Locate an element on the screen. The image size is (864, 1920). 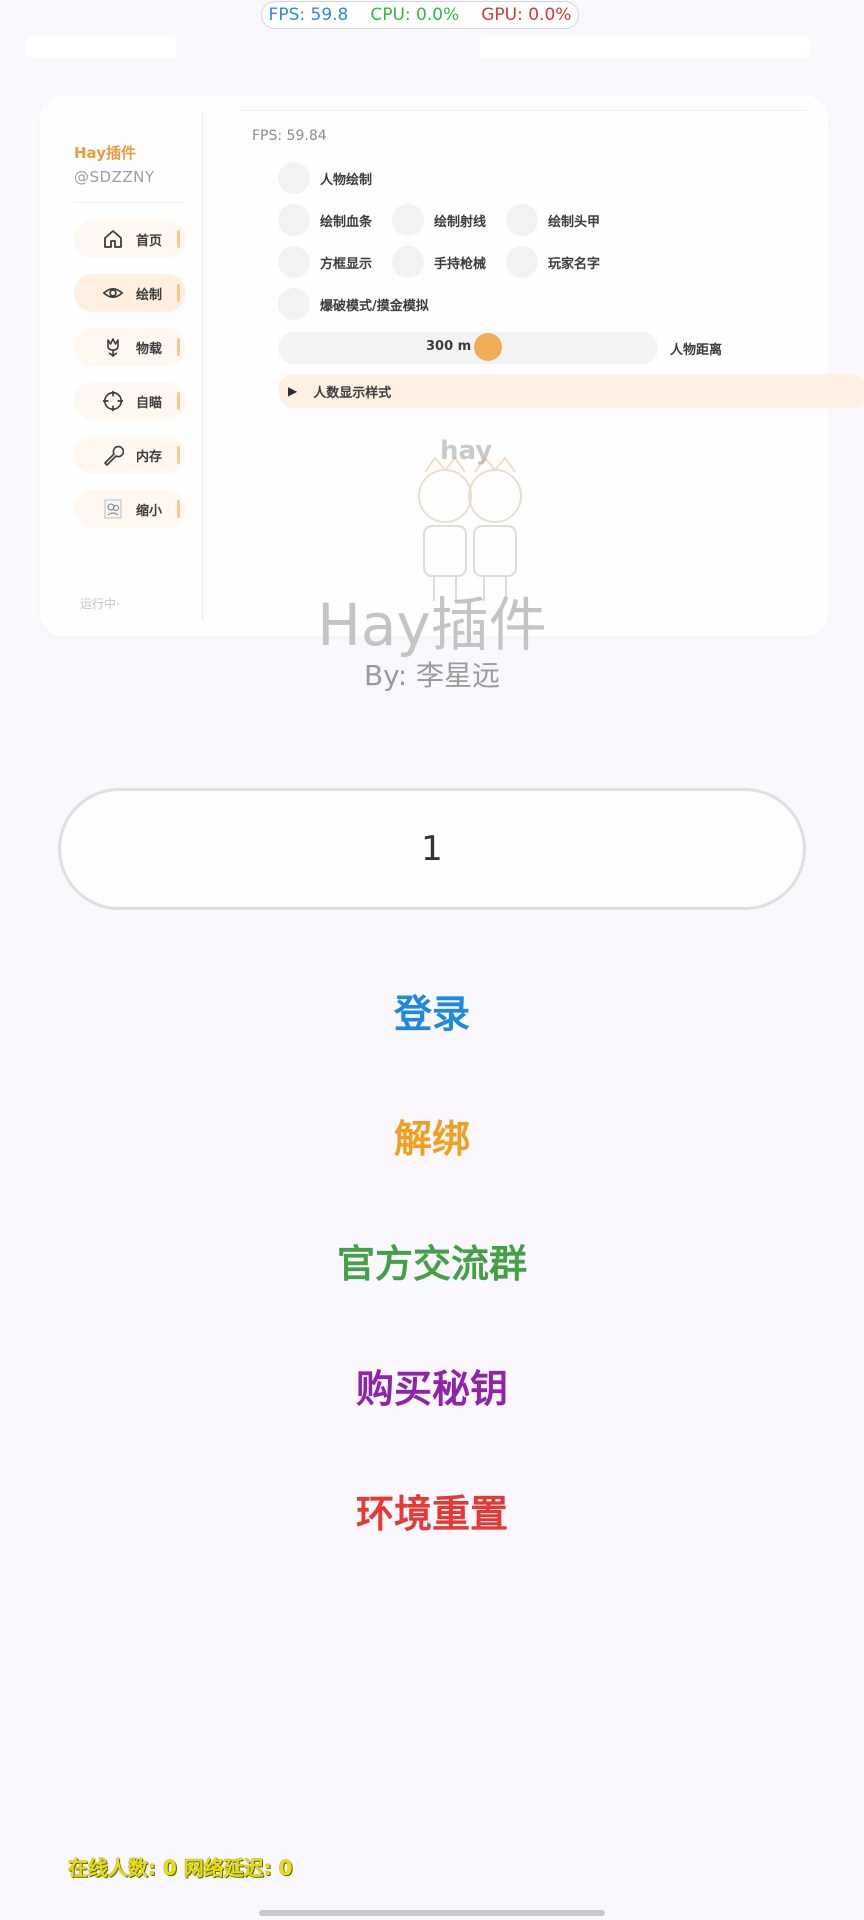
sidebar-item-label: 首页 is located at coordinates (149, 241).